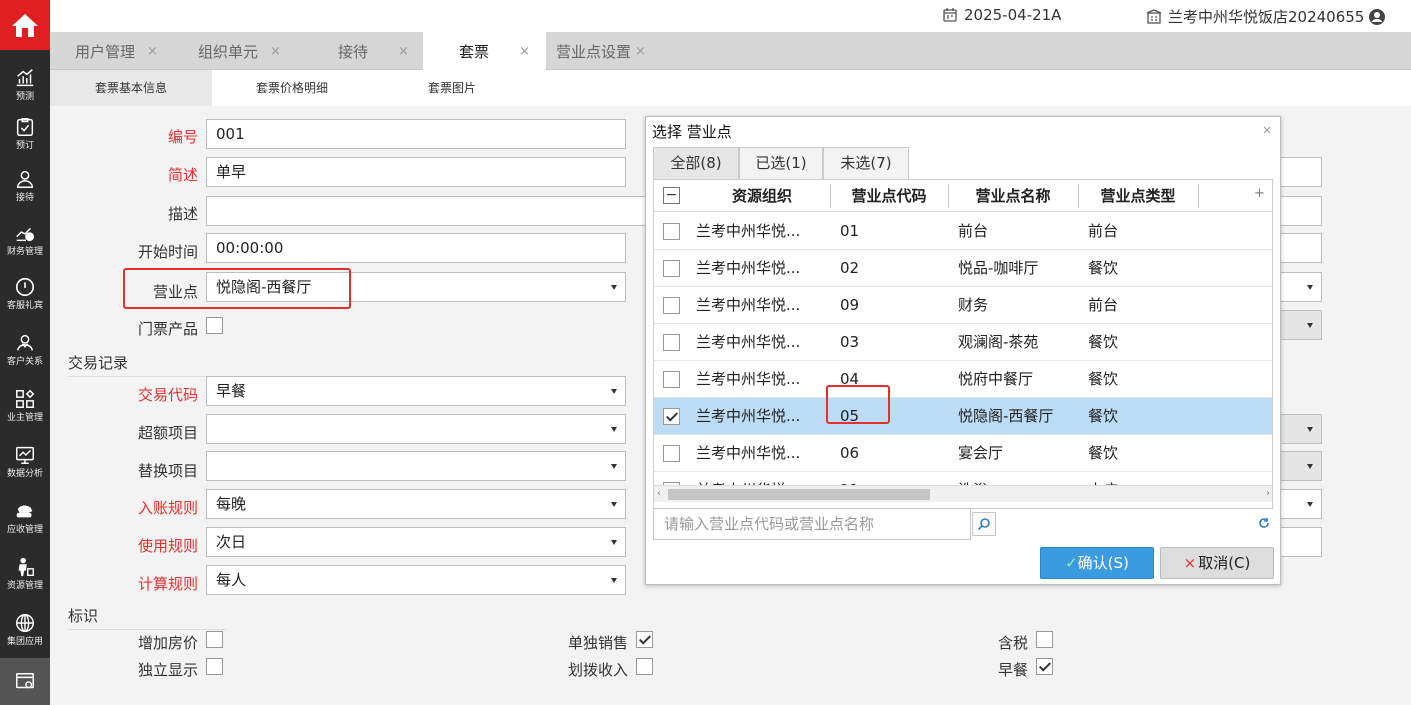 The width and height of the screenshot is (1411, 705). What do you see at coordinates (1103, 305) in the screenshot?
I see `cell-type: 前台` at bounding box center [1103, 305].